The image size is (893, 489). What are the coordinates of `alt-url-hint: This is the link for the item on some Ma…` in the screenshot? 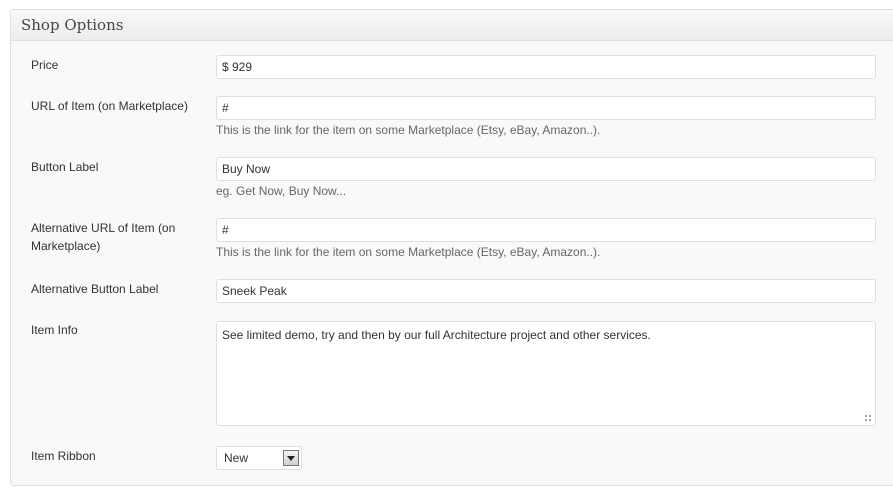 It's located at (408, 252).